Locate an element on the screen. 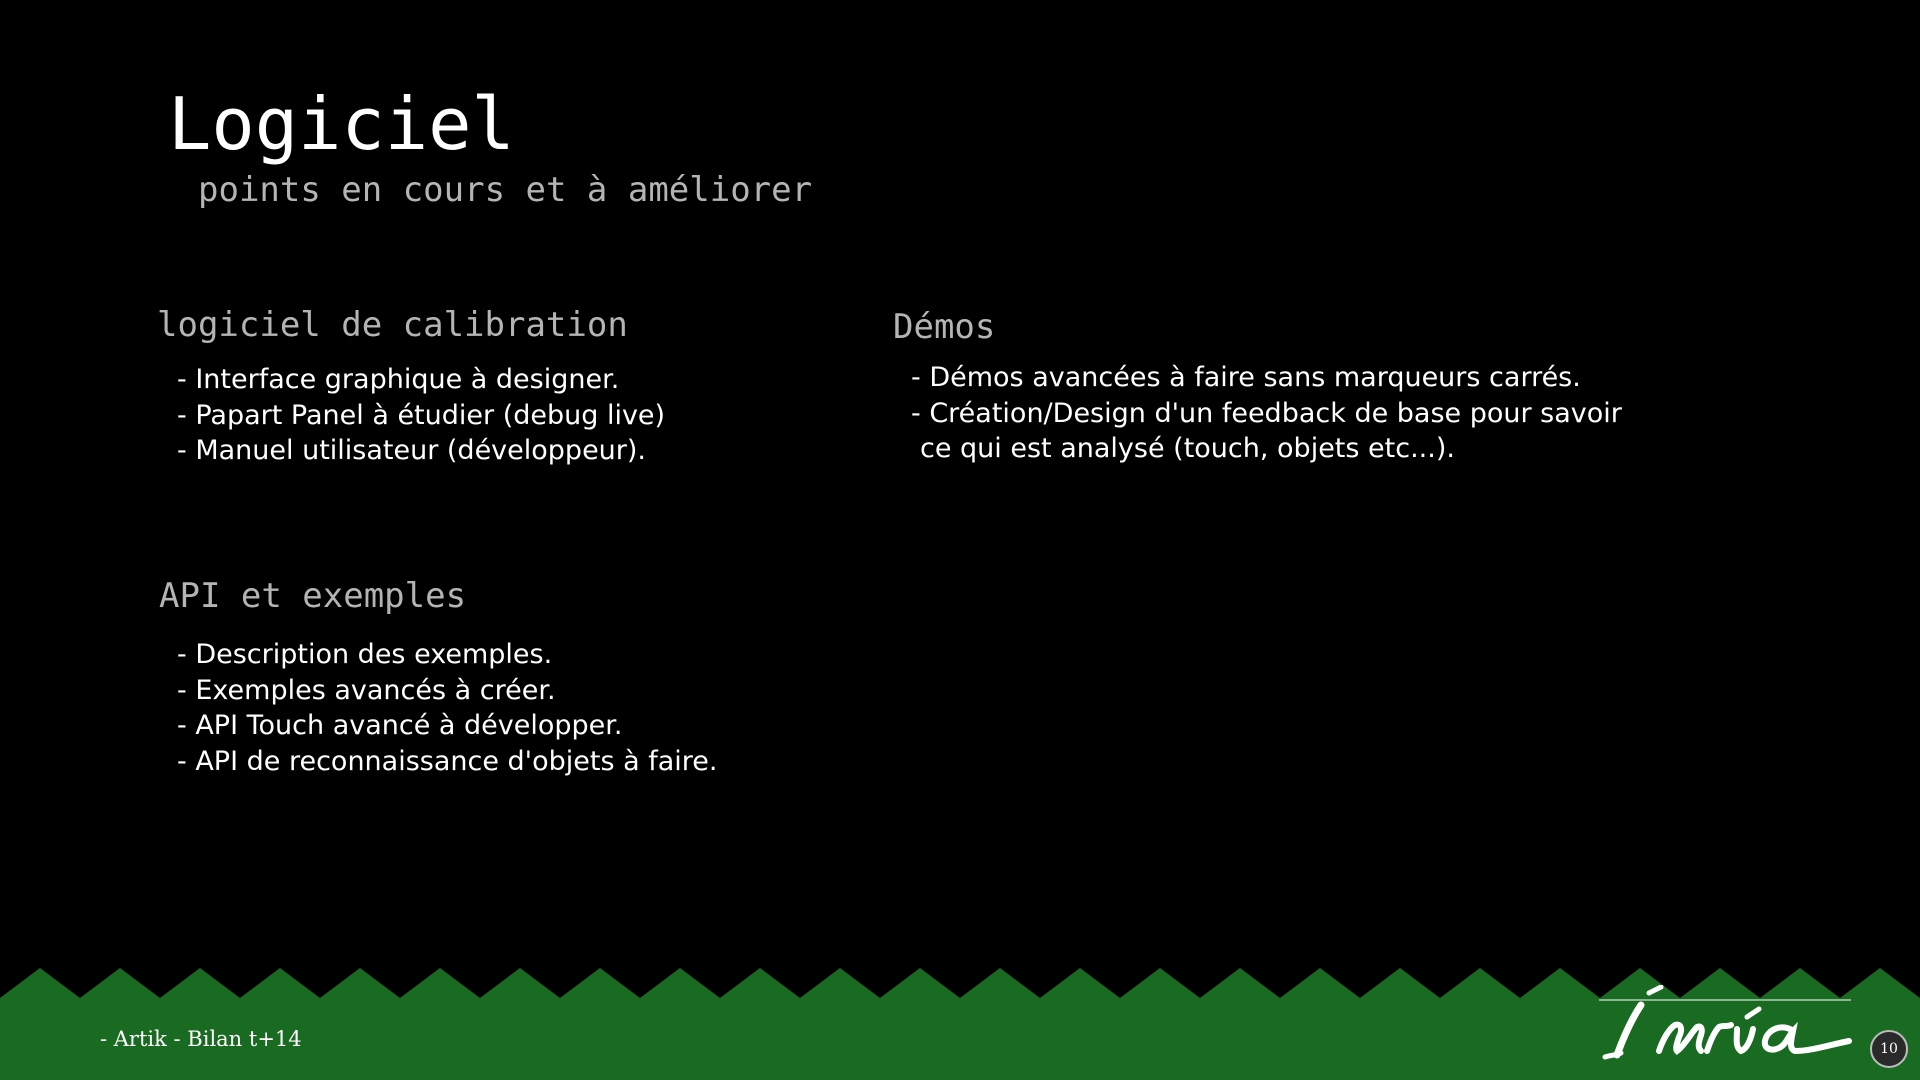 The height and width of the screenshot is (1080, 1920). list-item: - Manuel utilisateur (développeur). is located at coordinates (412, 450).